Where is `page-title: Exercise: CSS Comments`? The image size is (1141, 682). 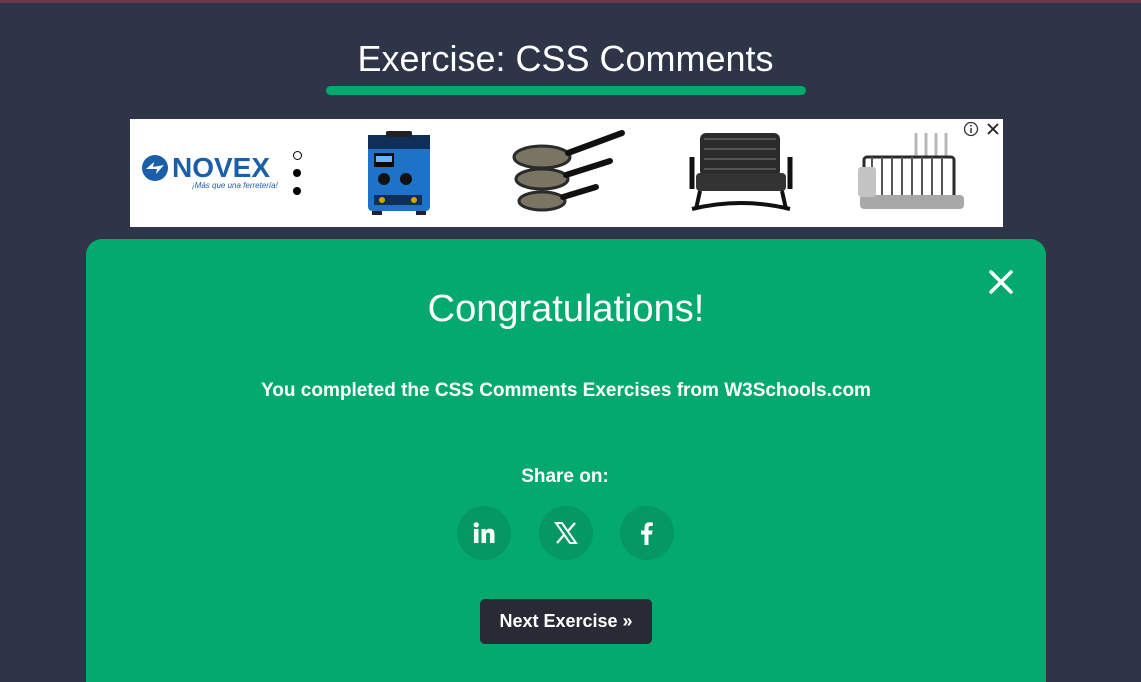 page-title: Exercise: CSS Comments is located at coordinates (565, 58).